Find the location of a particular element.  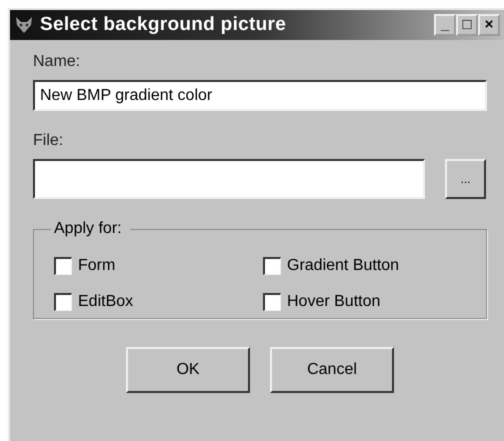

group-label: Apply for: is located at coordinates (90, 229).